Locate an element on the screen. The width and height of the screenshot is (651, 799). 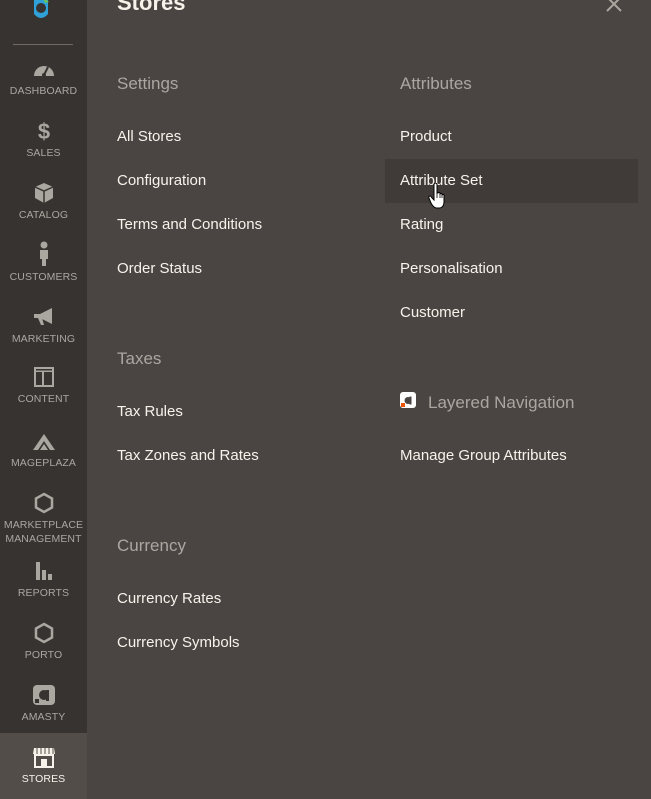
nav-reports: Reports is located at coordinates (43, 586).